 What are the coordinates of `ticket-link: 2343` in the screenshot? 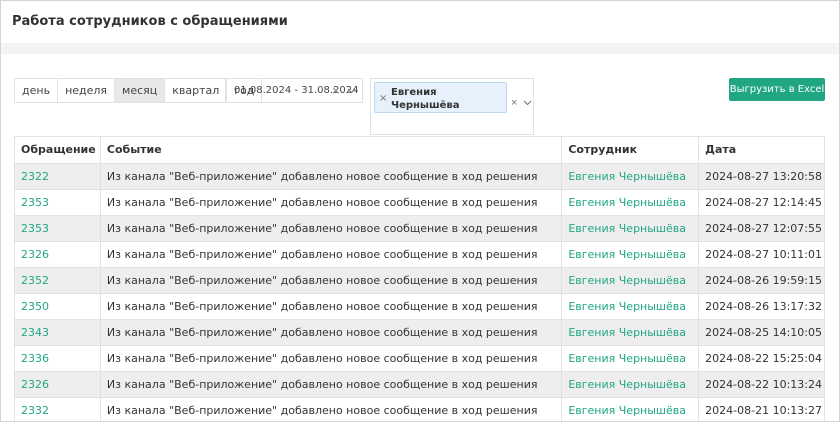 It's located at (58, 333).